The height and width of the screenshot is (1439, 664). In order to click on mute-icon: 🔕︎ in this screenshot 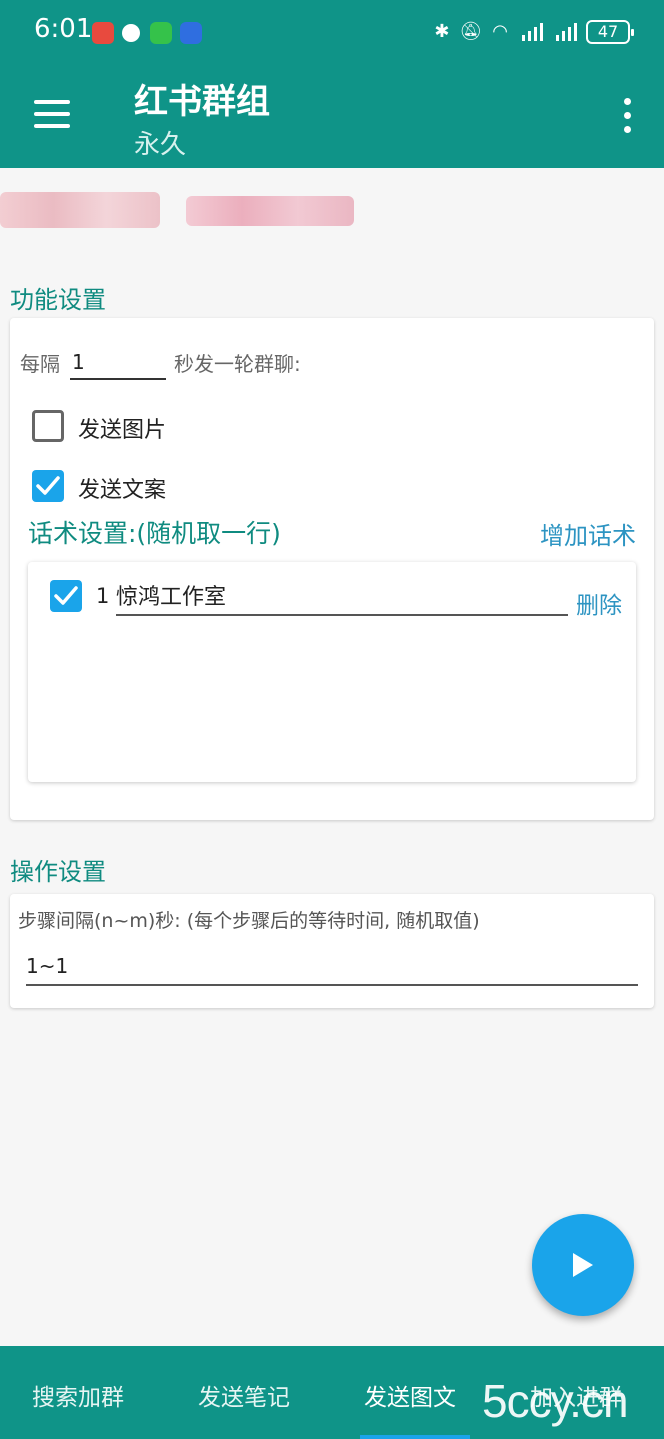, I will do `click(471, 31)`.